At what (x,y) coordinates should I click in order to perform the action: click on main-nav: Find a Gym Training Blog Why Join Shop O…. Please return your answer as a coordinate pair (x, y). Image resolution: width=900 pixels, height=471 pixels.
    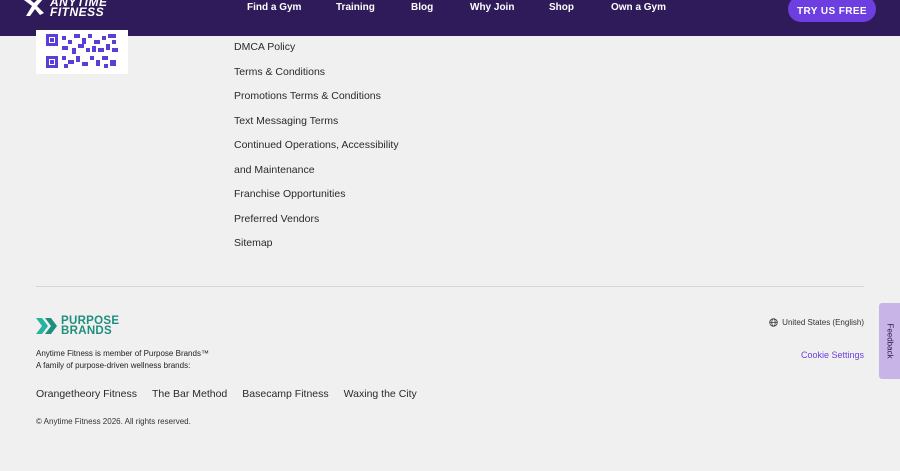
    Looking at the image, I should click on (450, 9).